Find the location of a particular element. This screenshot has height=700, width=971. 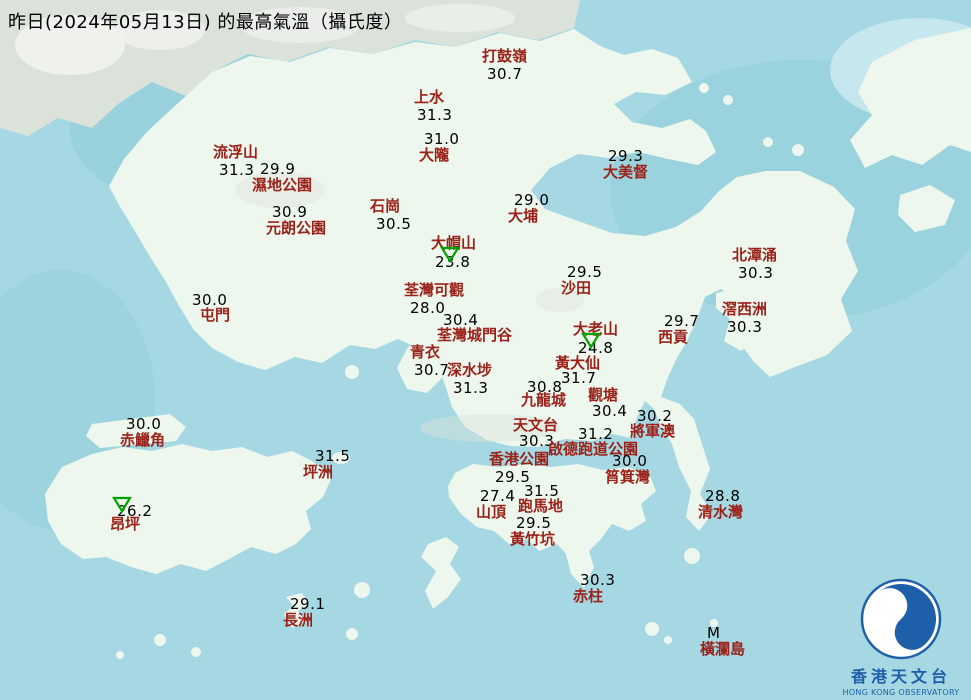

station-name-label: 滘西洲 is located at coordinates (745, 309).